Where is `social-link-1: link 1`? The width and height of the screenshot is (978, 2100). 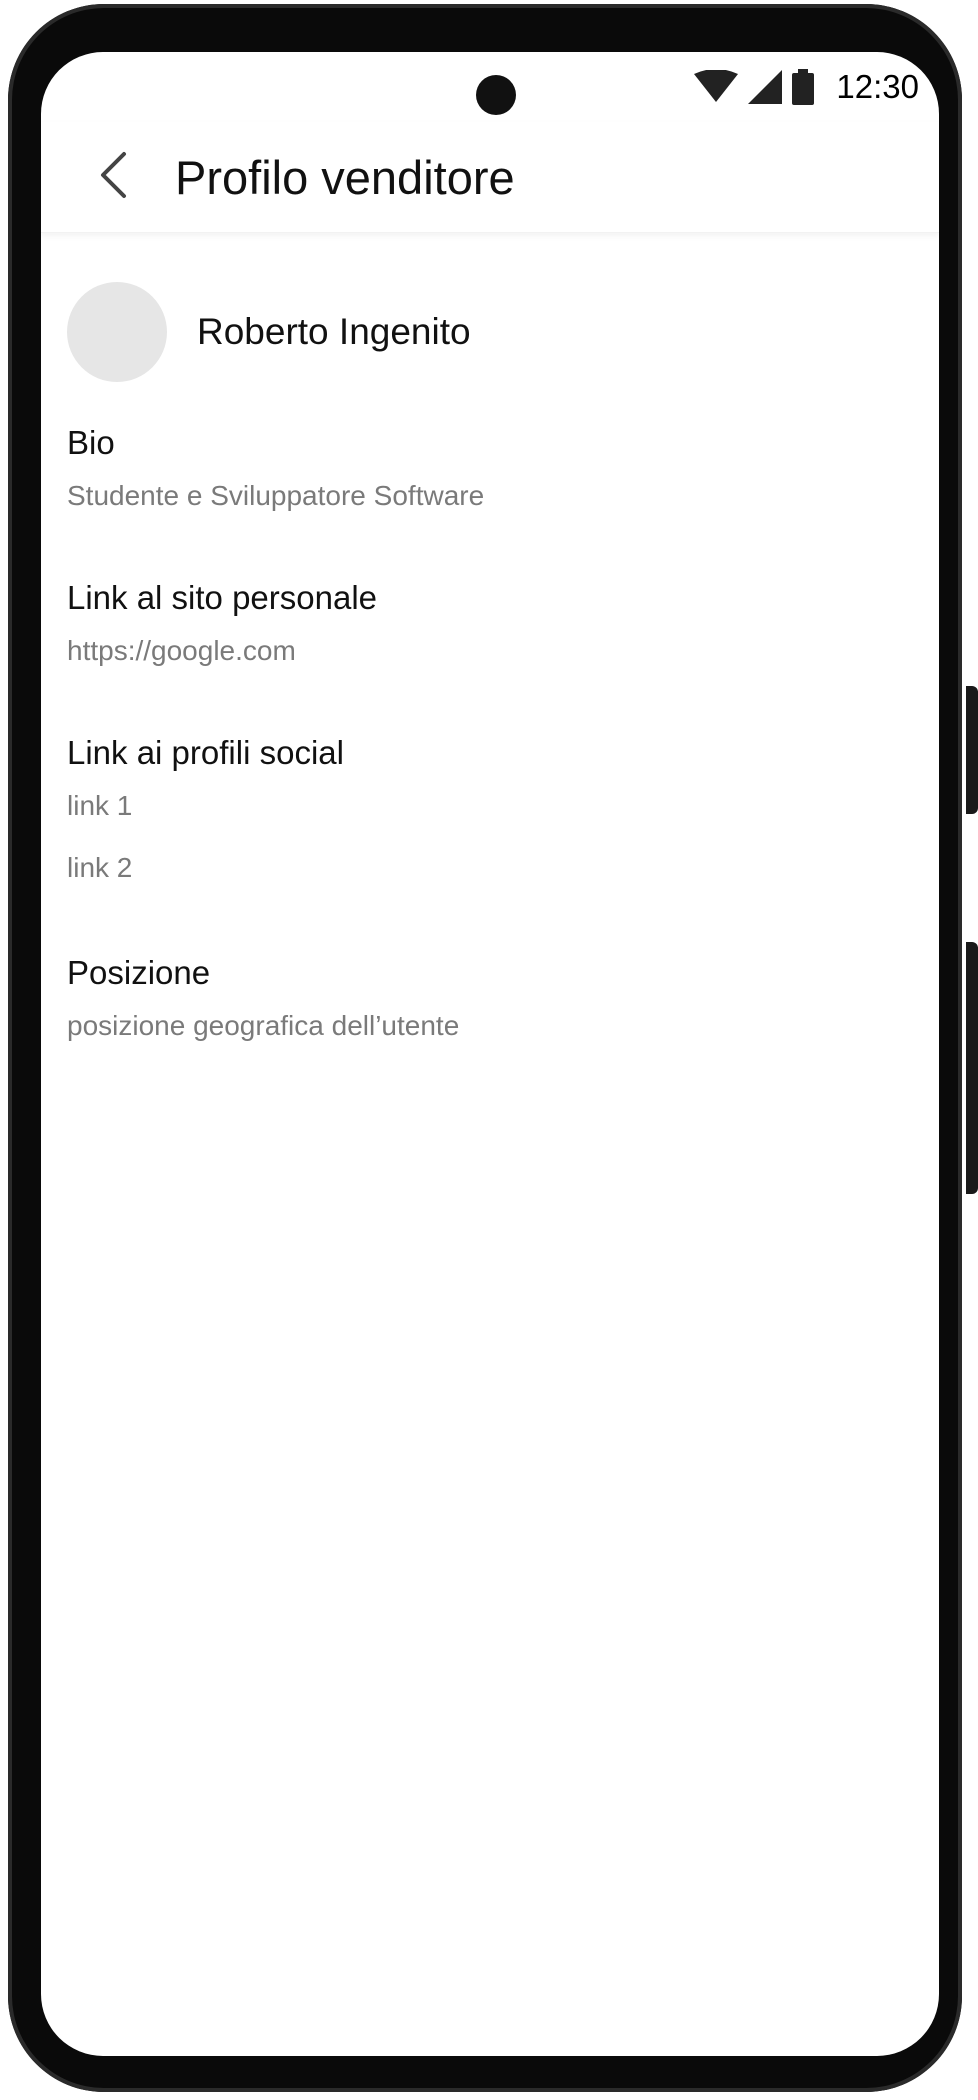
social-link-1: link 1 is located at coordinates (205, 806).